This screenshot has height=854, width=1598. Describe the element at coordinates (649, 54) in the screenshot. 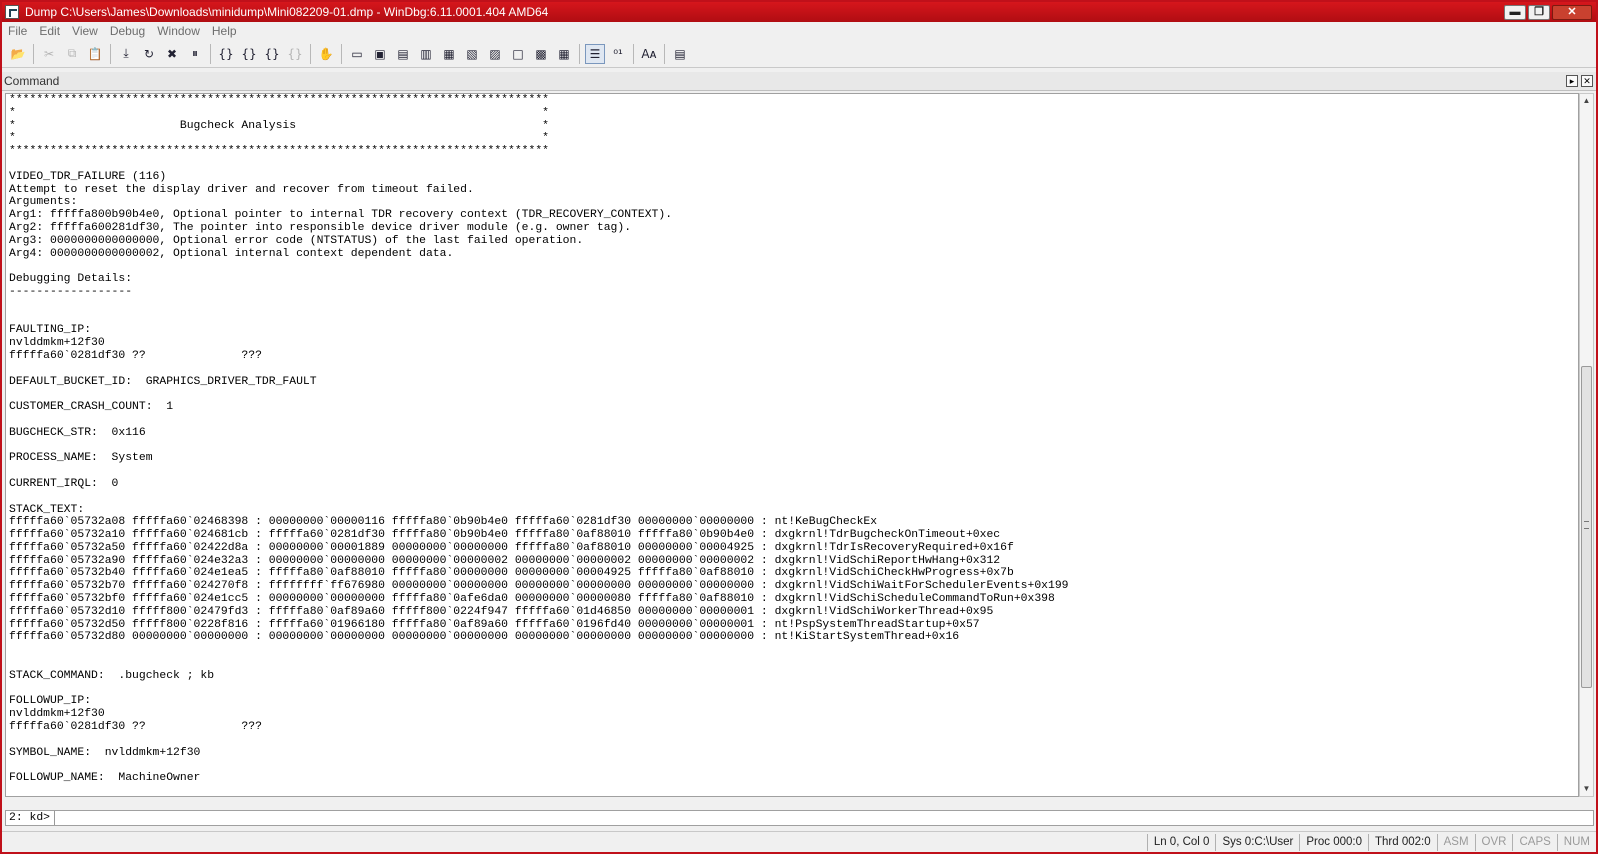

I see `font-icon: Aᴀ` at that location.